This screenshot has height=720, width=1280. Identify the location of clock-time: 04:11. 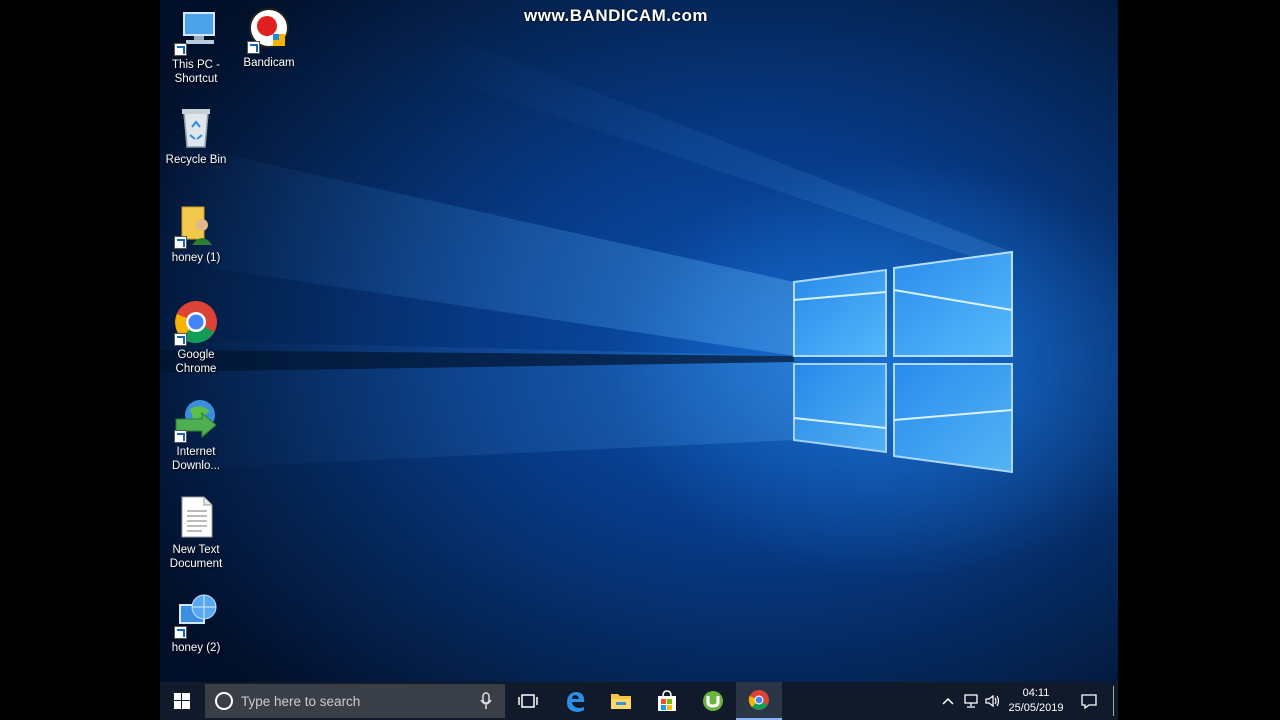
(1036, 693).